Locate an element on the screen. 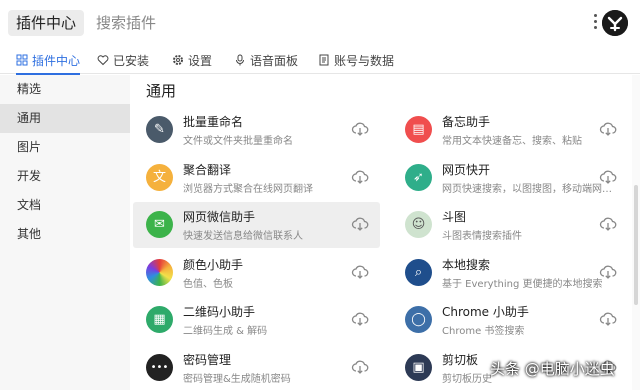  plugin-name: 剪切板 is located at coordinates (460, 359).